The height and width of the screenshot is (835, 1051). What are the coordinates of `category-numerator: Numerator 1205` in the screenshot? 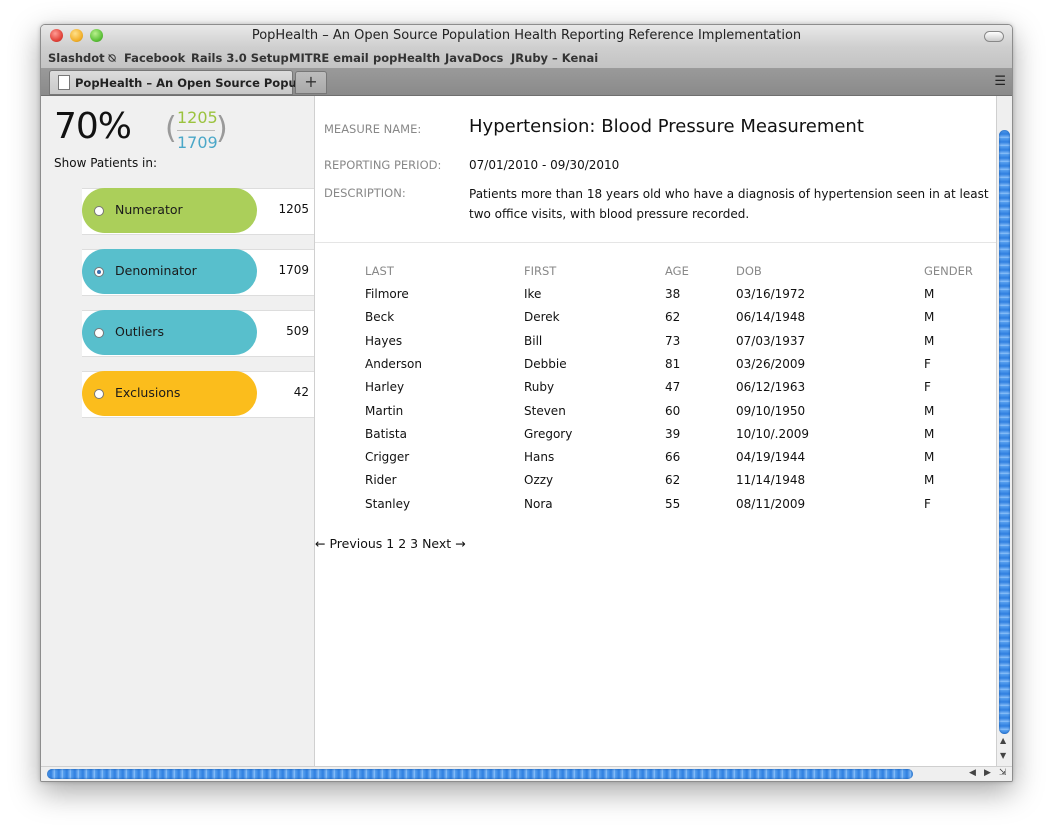 It's located at (198, 211).